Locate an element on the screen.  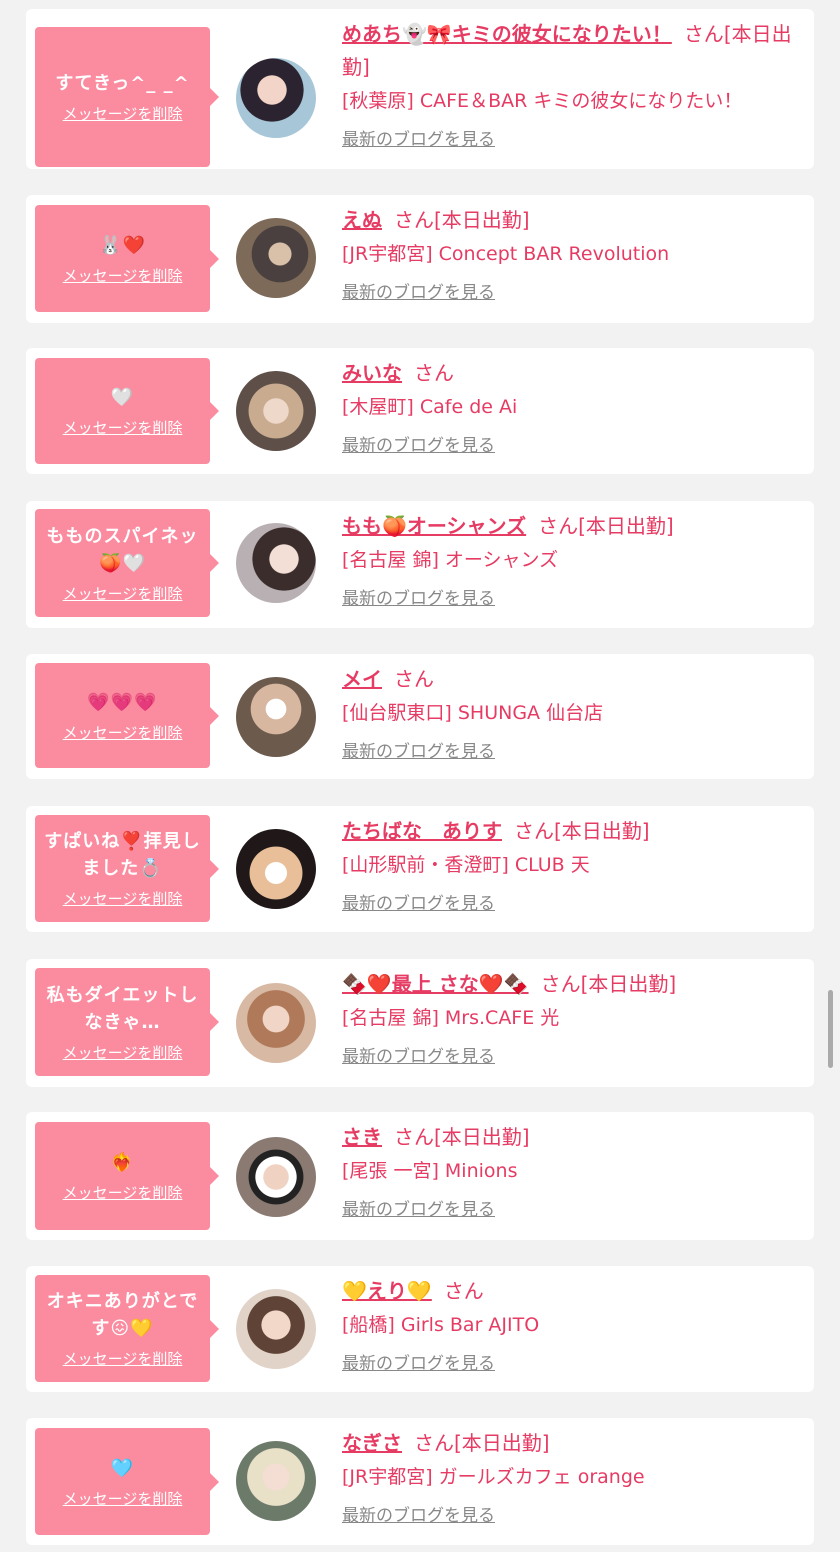
cast-info: みいな さん [木屋町] Cafe de Ai 最新のブログを見る is located at coordinates (571, 406).